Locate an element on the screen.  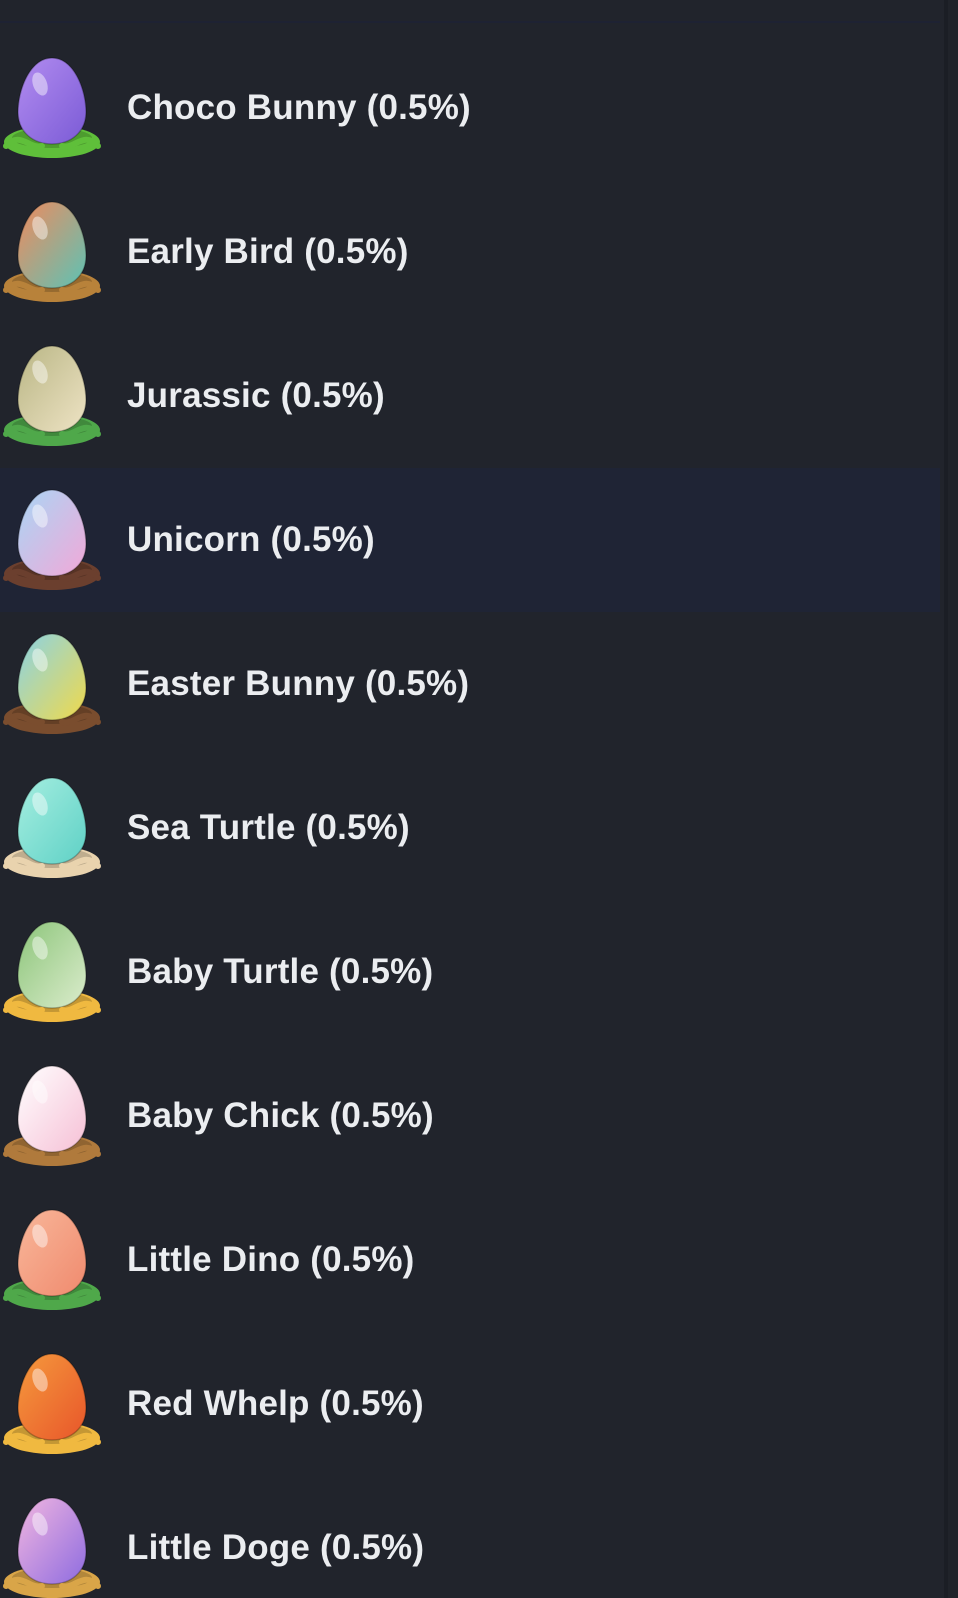
list-item: Choco Bunny (0.5%) is located at coordinates (470, 108).